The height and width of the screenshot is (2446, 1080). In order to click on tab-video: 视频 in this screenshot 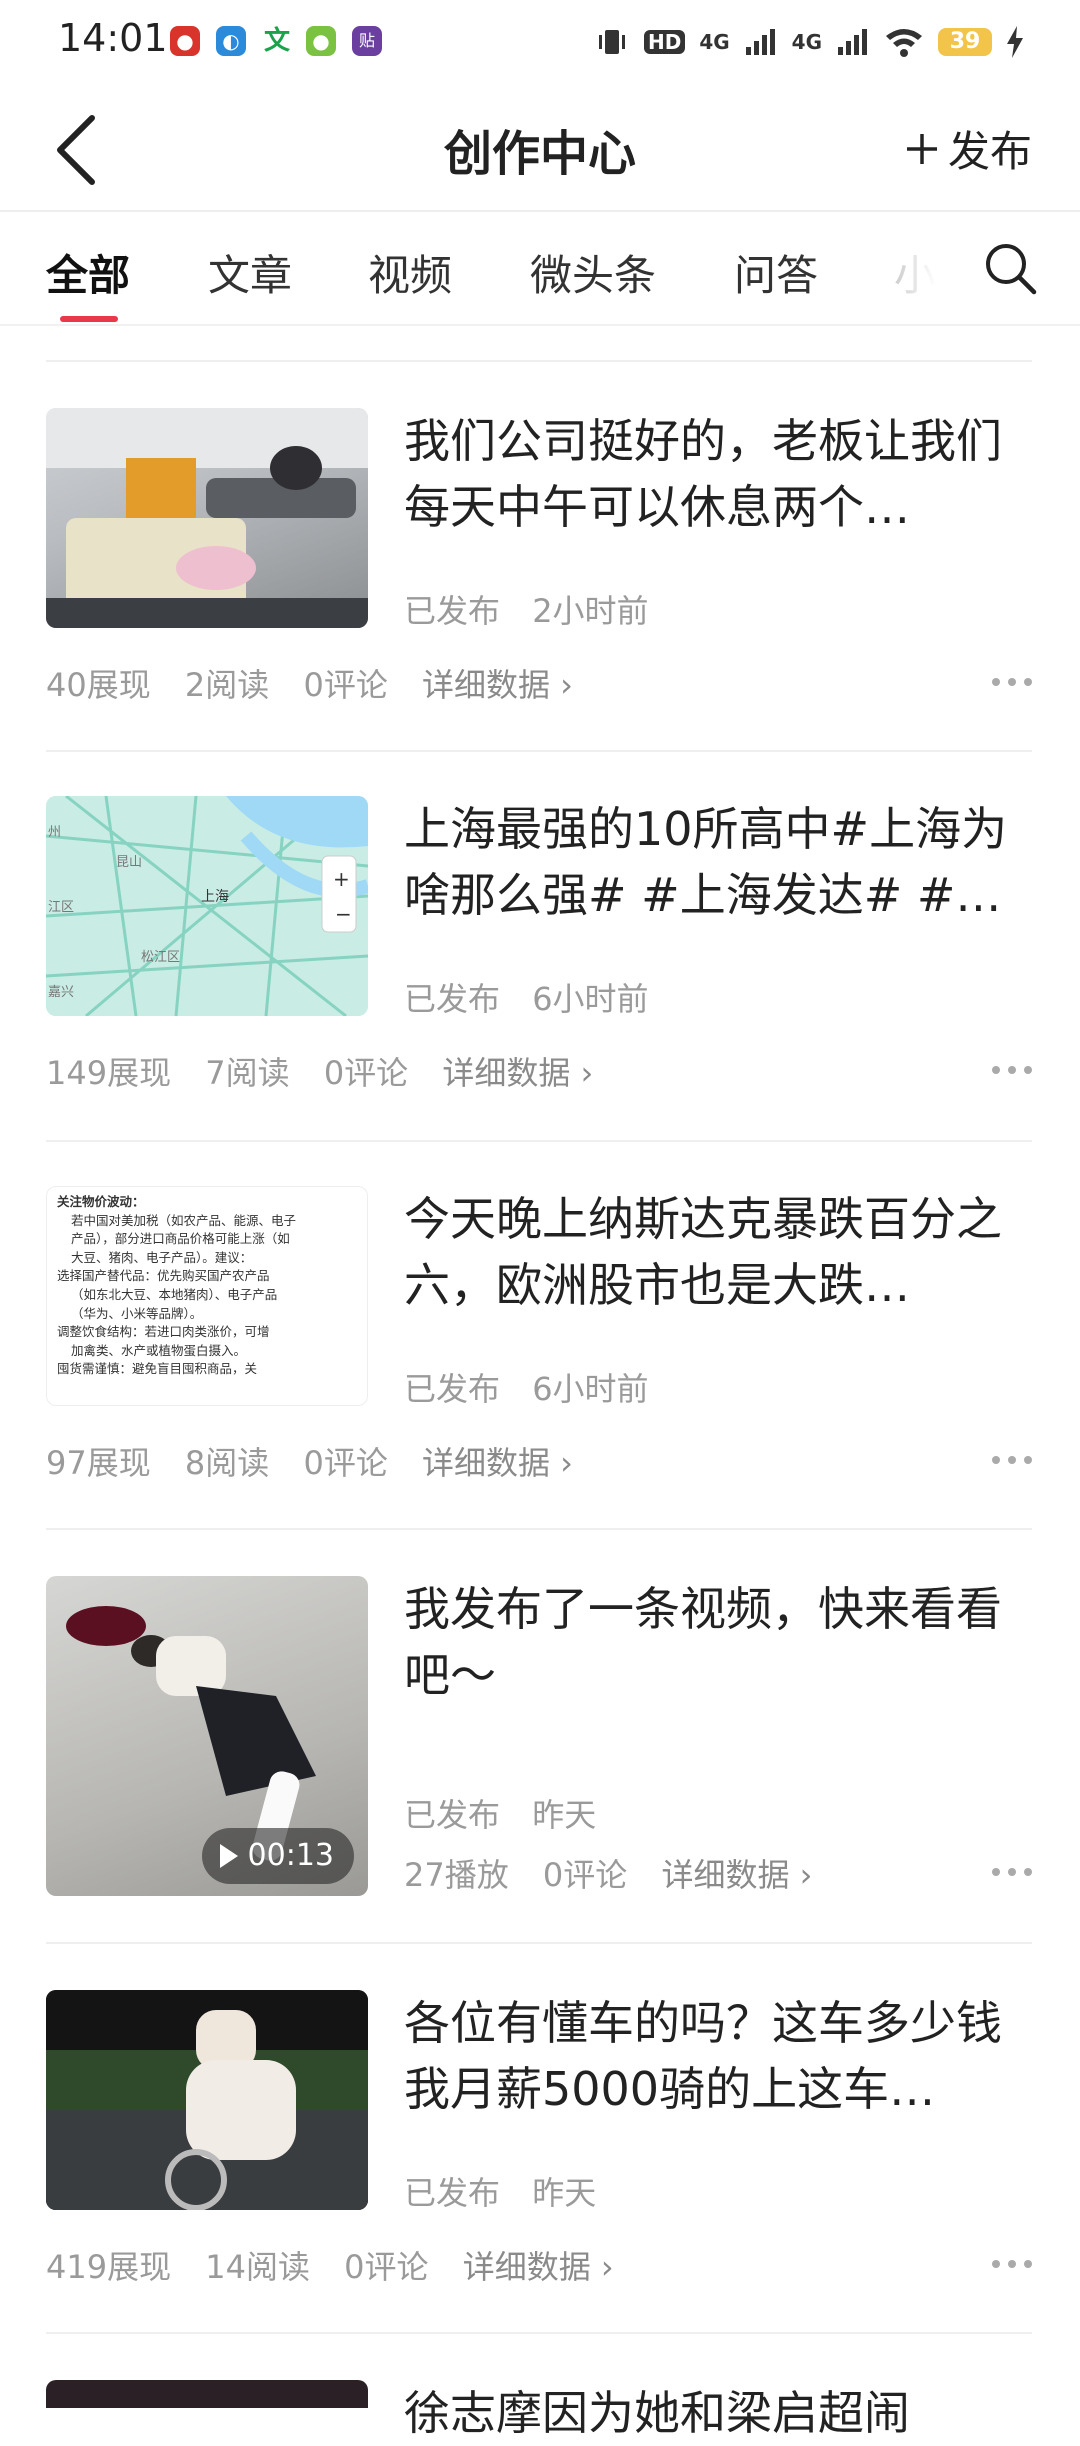, I will do `click(410, 272)`.